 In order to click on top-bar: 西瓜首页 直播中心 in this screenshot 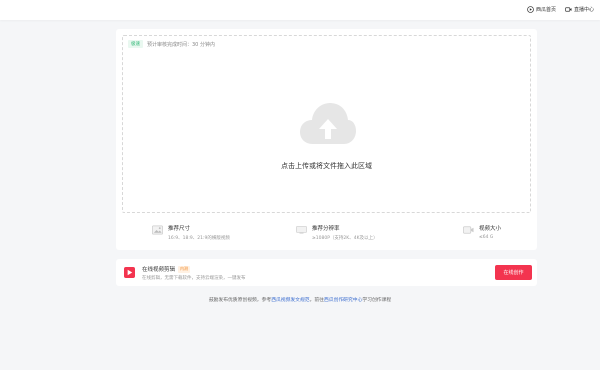, I will do `click(300, 10)`.